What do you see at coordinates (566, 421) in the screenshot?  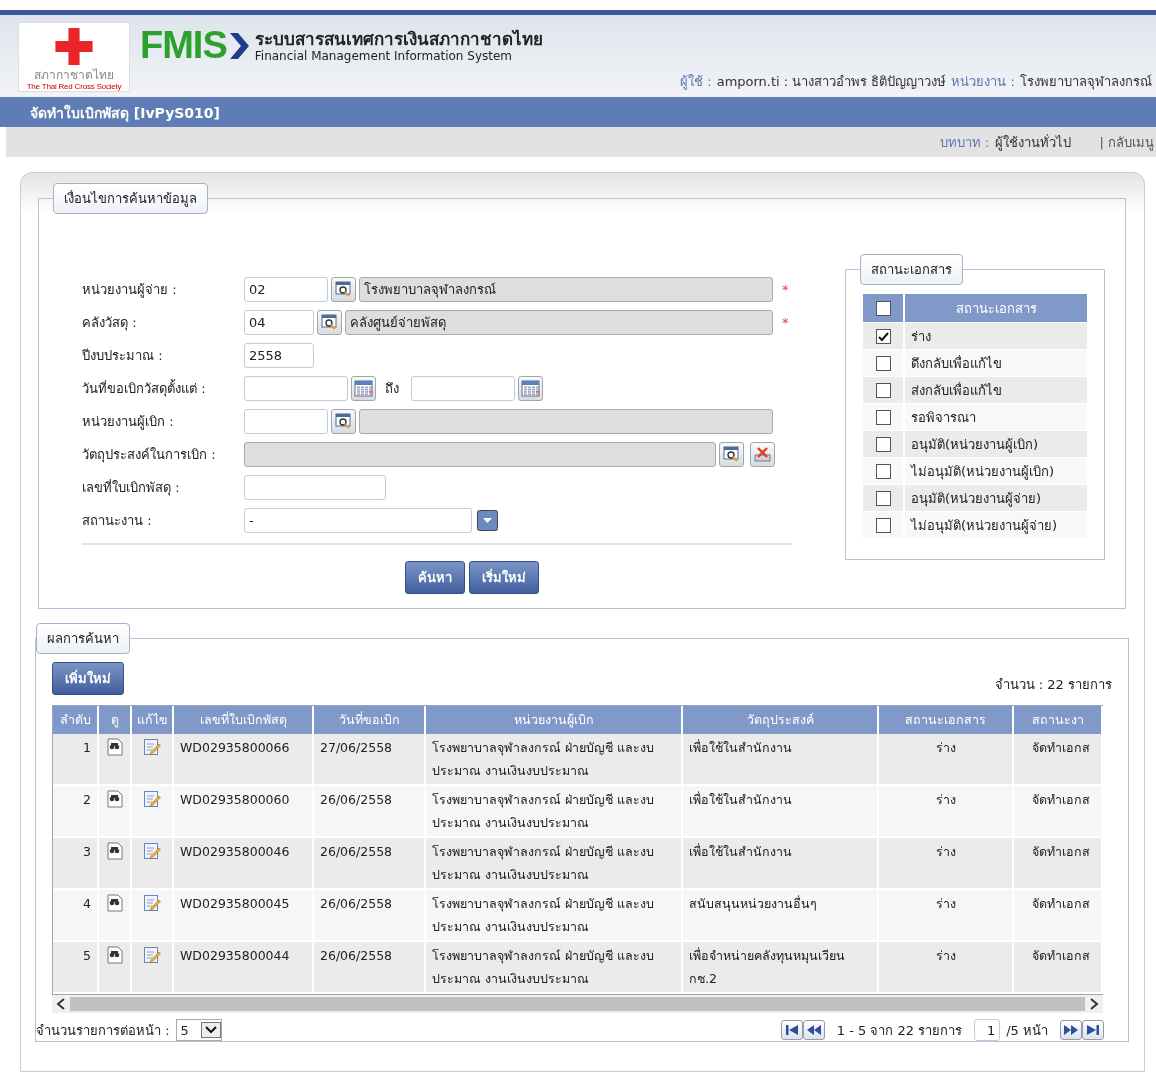 I see `name-field` at bounding box center [566, 421].